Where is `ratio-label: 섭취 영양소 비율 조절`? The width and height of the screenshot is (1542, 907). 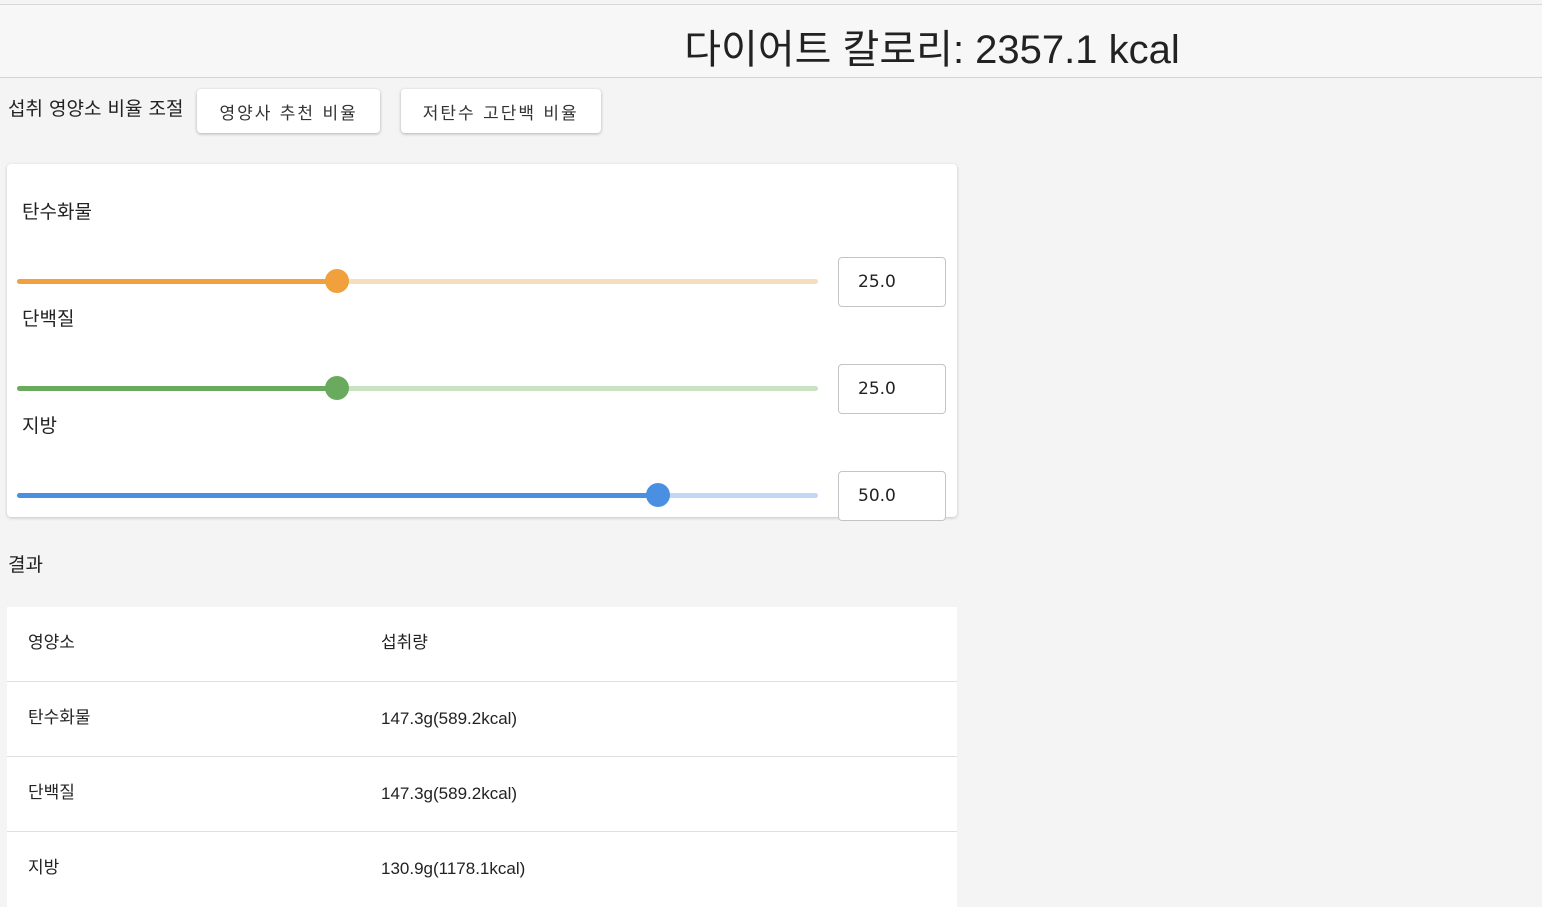 ratio-label: 섭취 영양소 비율 조절 is located at coordinates (96, 108).